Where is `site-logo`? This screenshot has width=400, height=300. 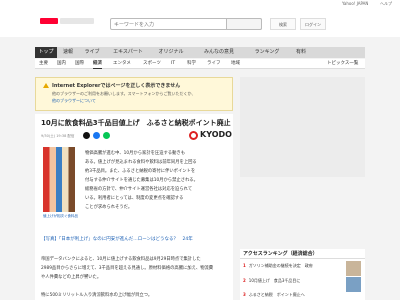
site-logo is located at coordinates (68, 22).